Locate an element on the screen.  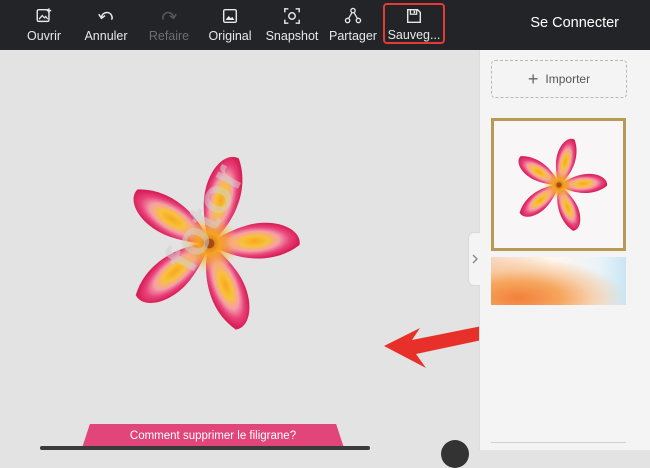
sign-in-link: Se Connecter is located at coordinates (574, 23).